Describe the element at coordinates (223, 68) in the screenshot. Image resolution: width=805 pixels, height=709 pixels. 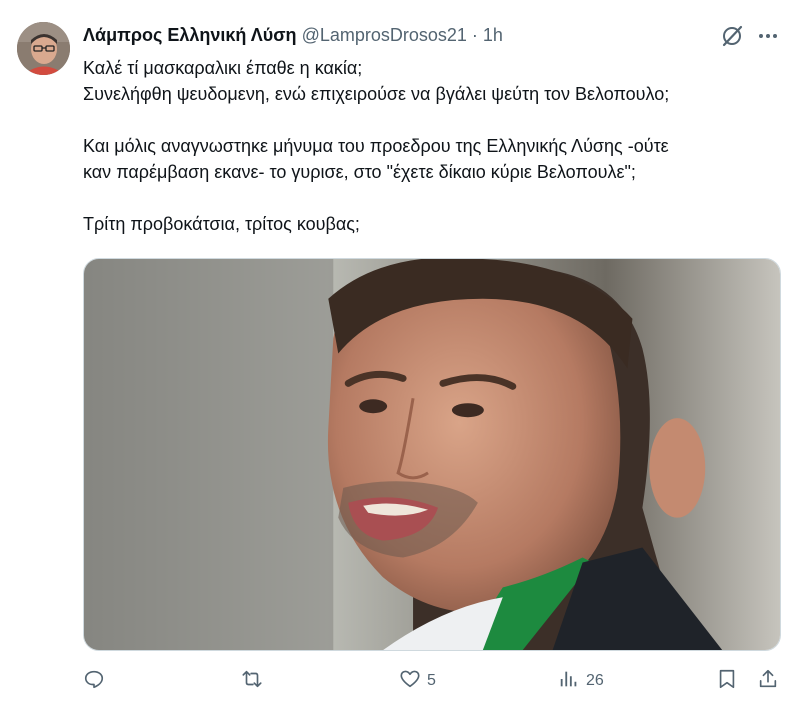
I see `text-line: Καλέ τί μασκαραλικι έπαθε η κακία;` at that location.